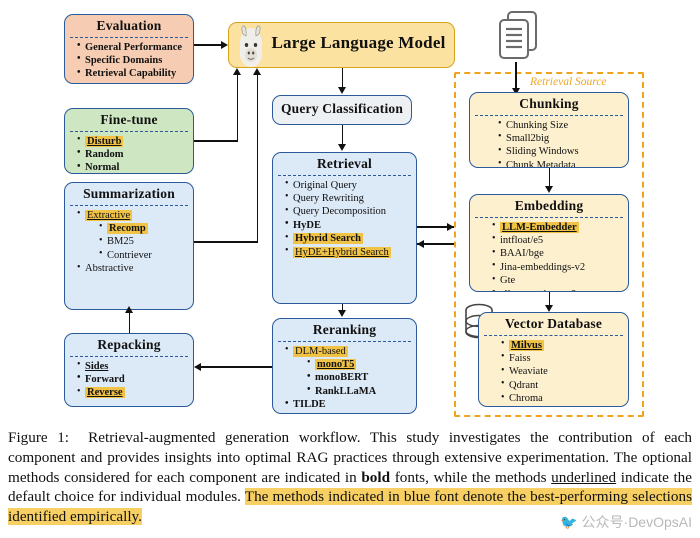 This screenshot has height=538, width=700. What do you see at coordinates (144, 228) in the screenshot?
I see `list-item: Recomp` at bounding box center [144, 228].